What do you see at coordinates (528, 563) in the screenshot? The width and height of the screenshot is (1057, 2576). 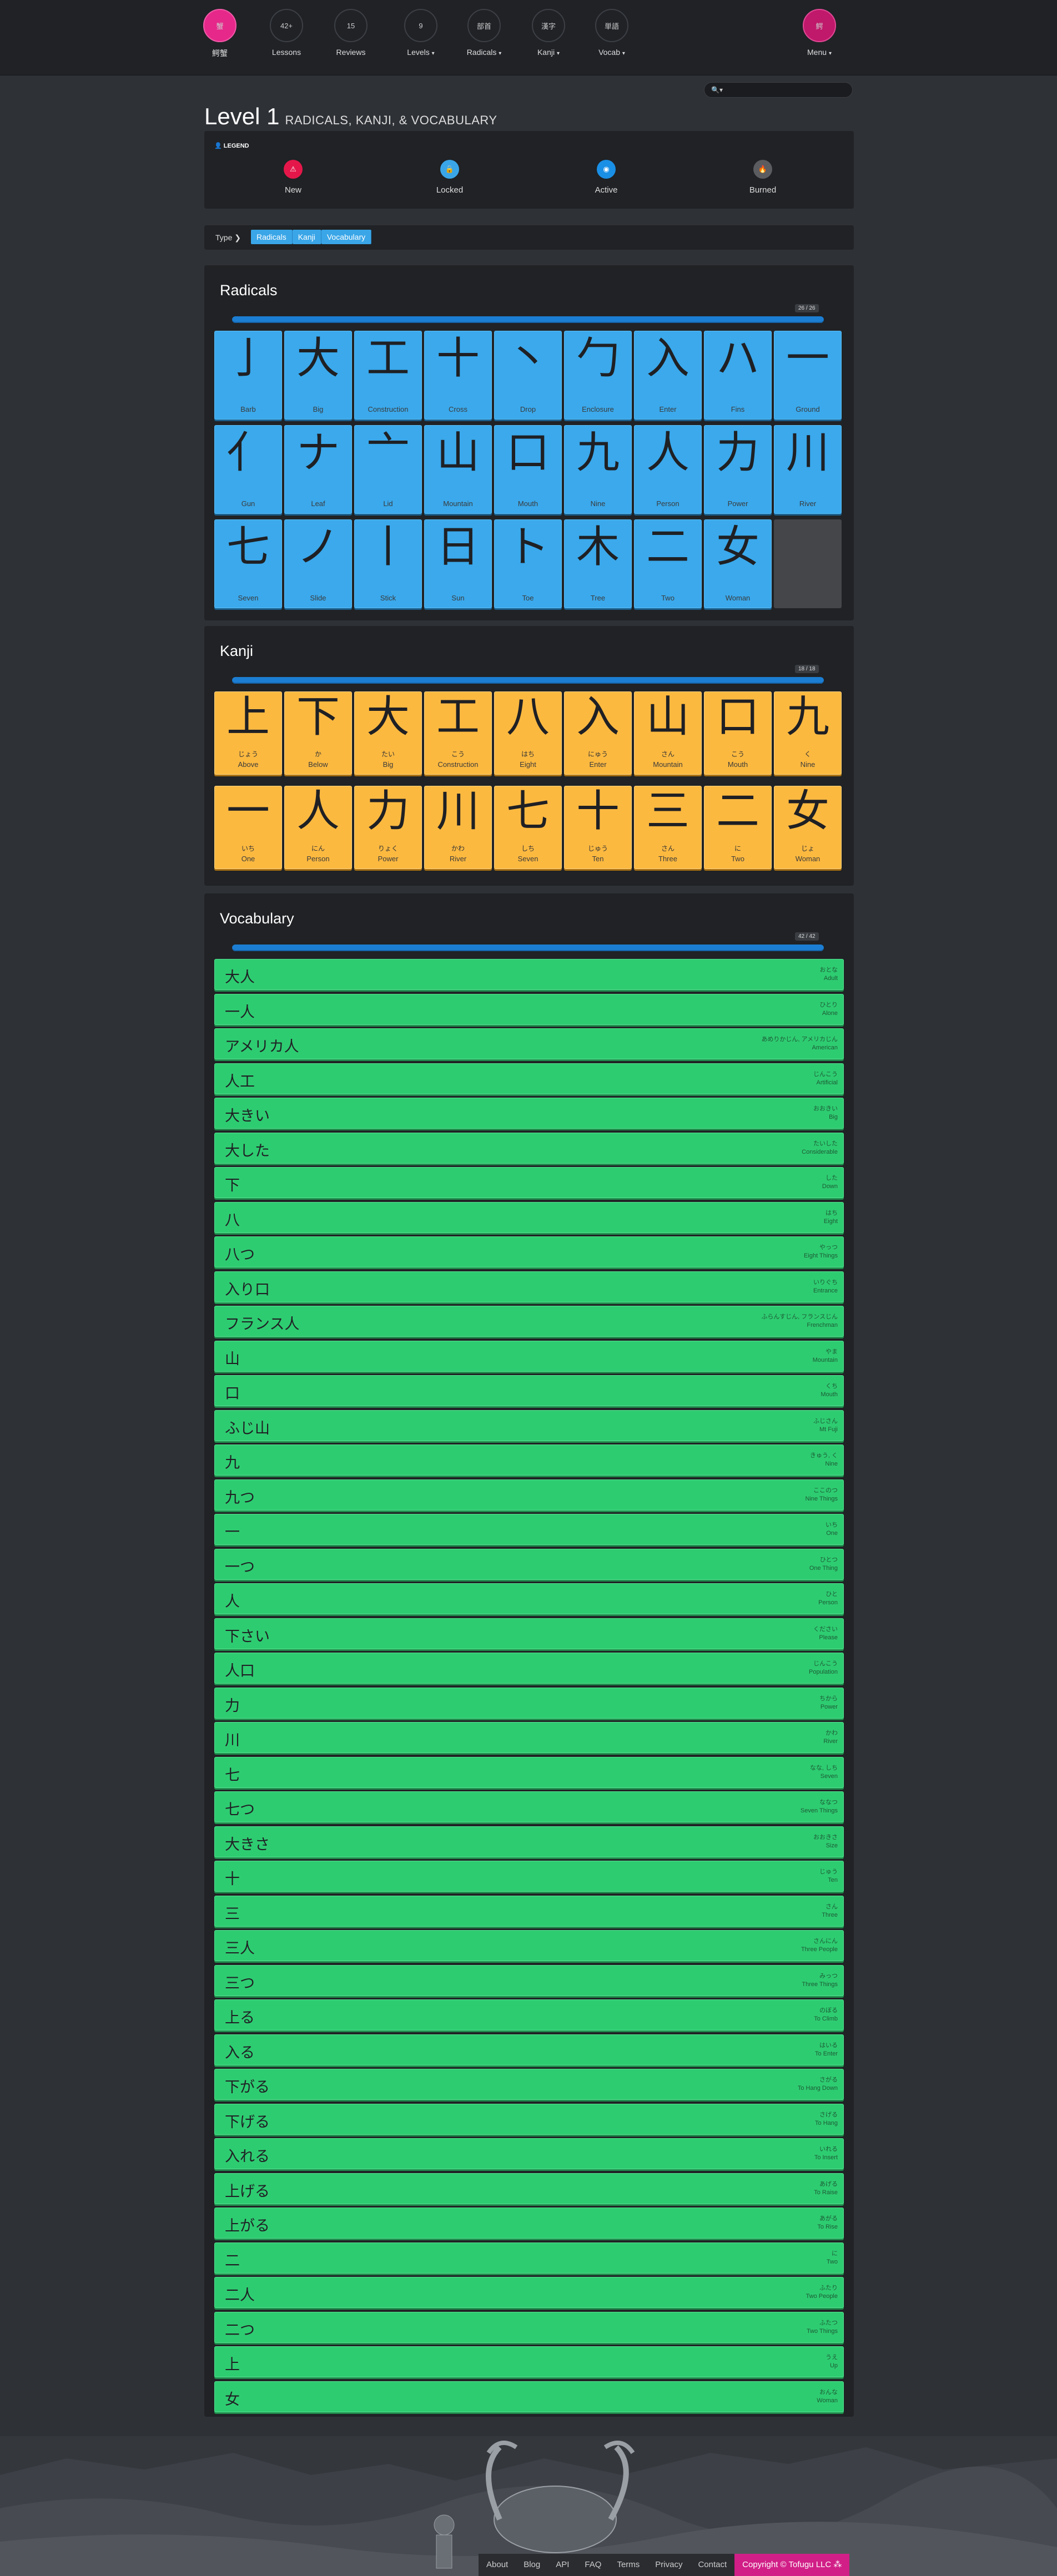 I see `radical-tile: ト Toe` at bounding box center [528, 563].